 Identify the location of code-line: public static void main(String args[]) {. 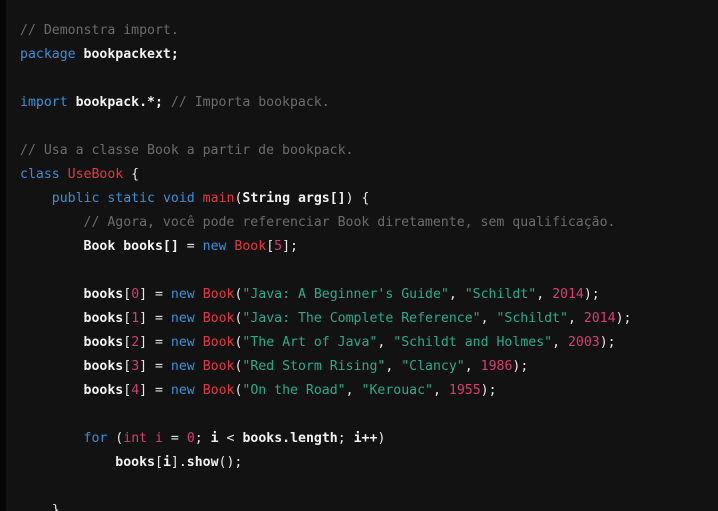
(362, 199).